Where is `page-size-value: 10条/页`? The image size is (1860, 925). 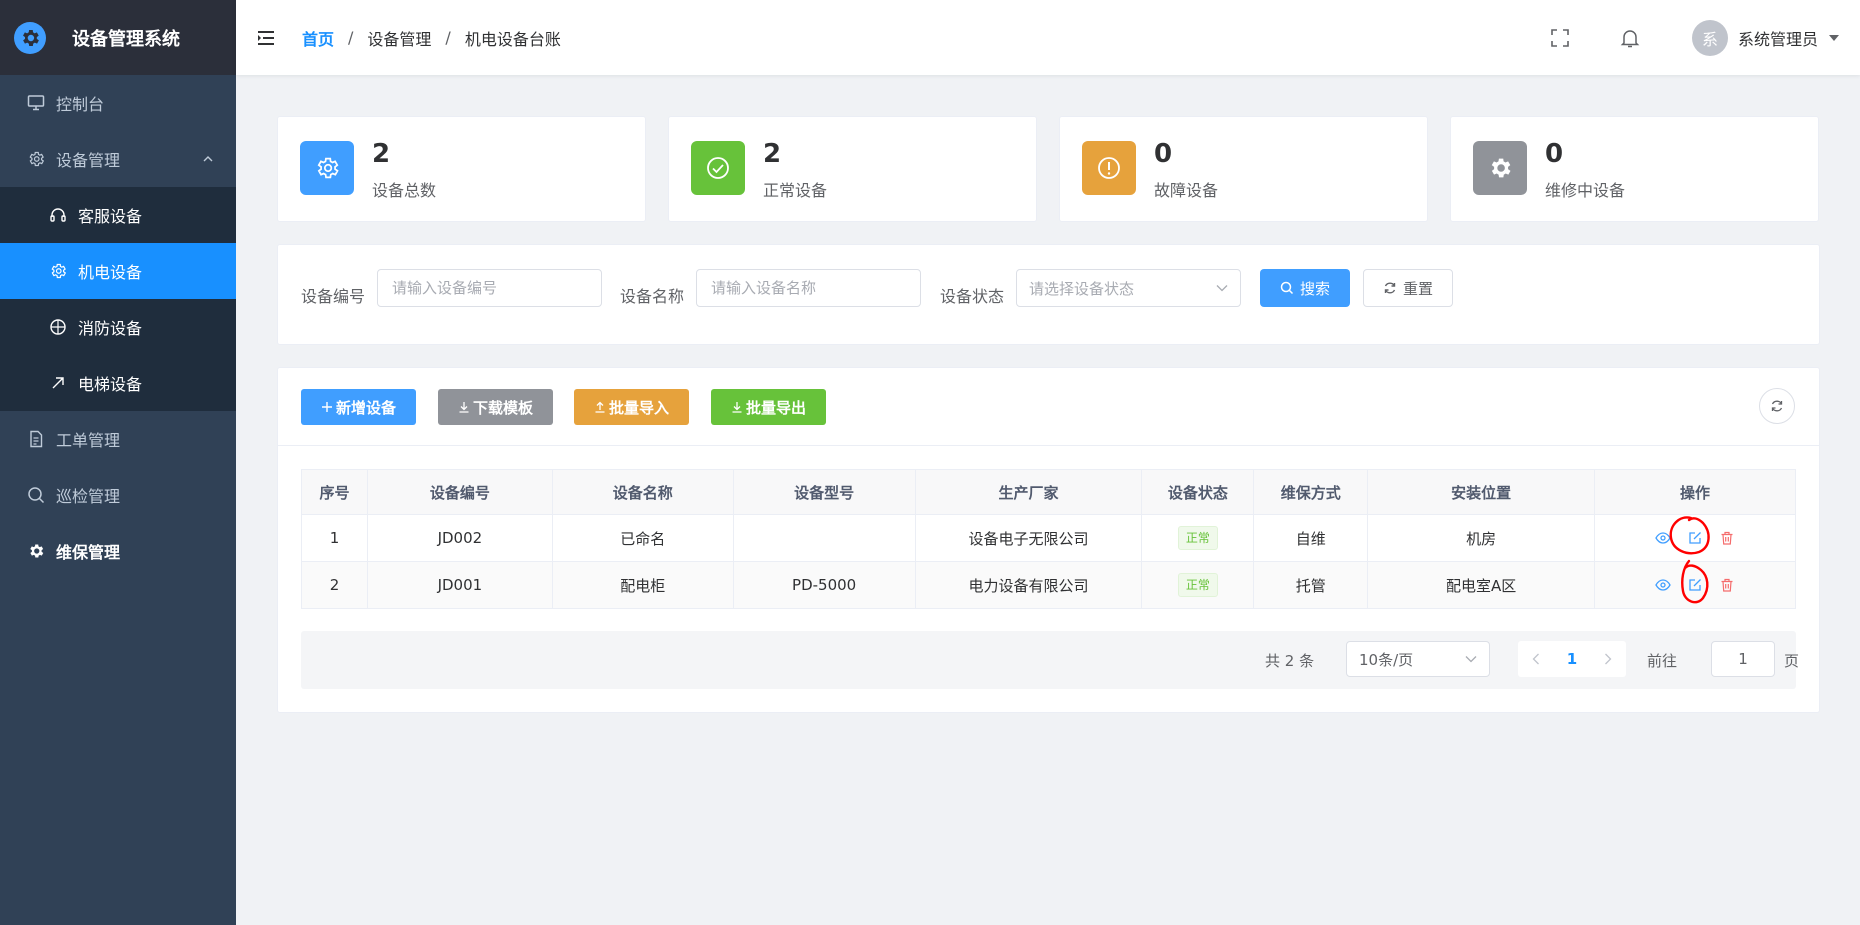 page-size-value: 10条/页 is located at coordinates (1386, 659).